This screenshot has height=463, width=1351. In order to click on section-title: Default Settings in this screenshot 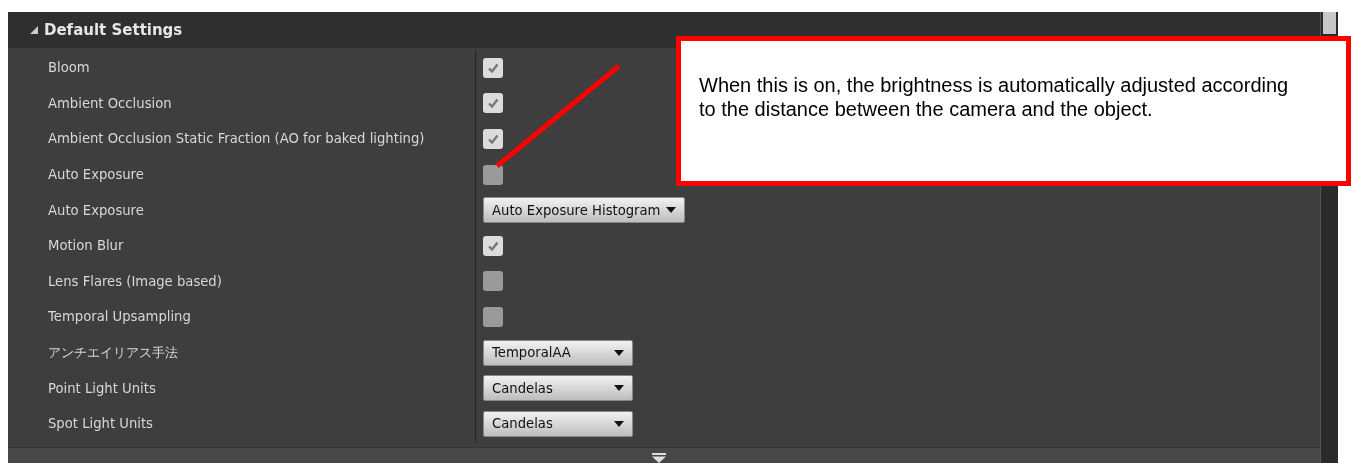, I will do `click(113, 30)`.